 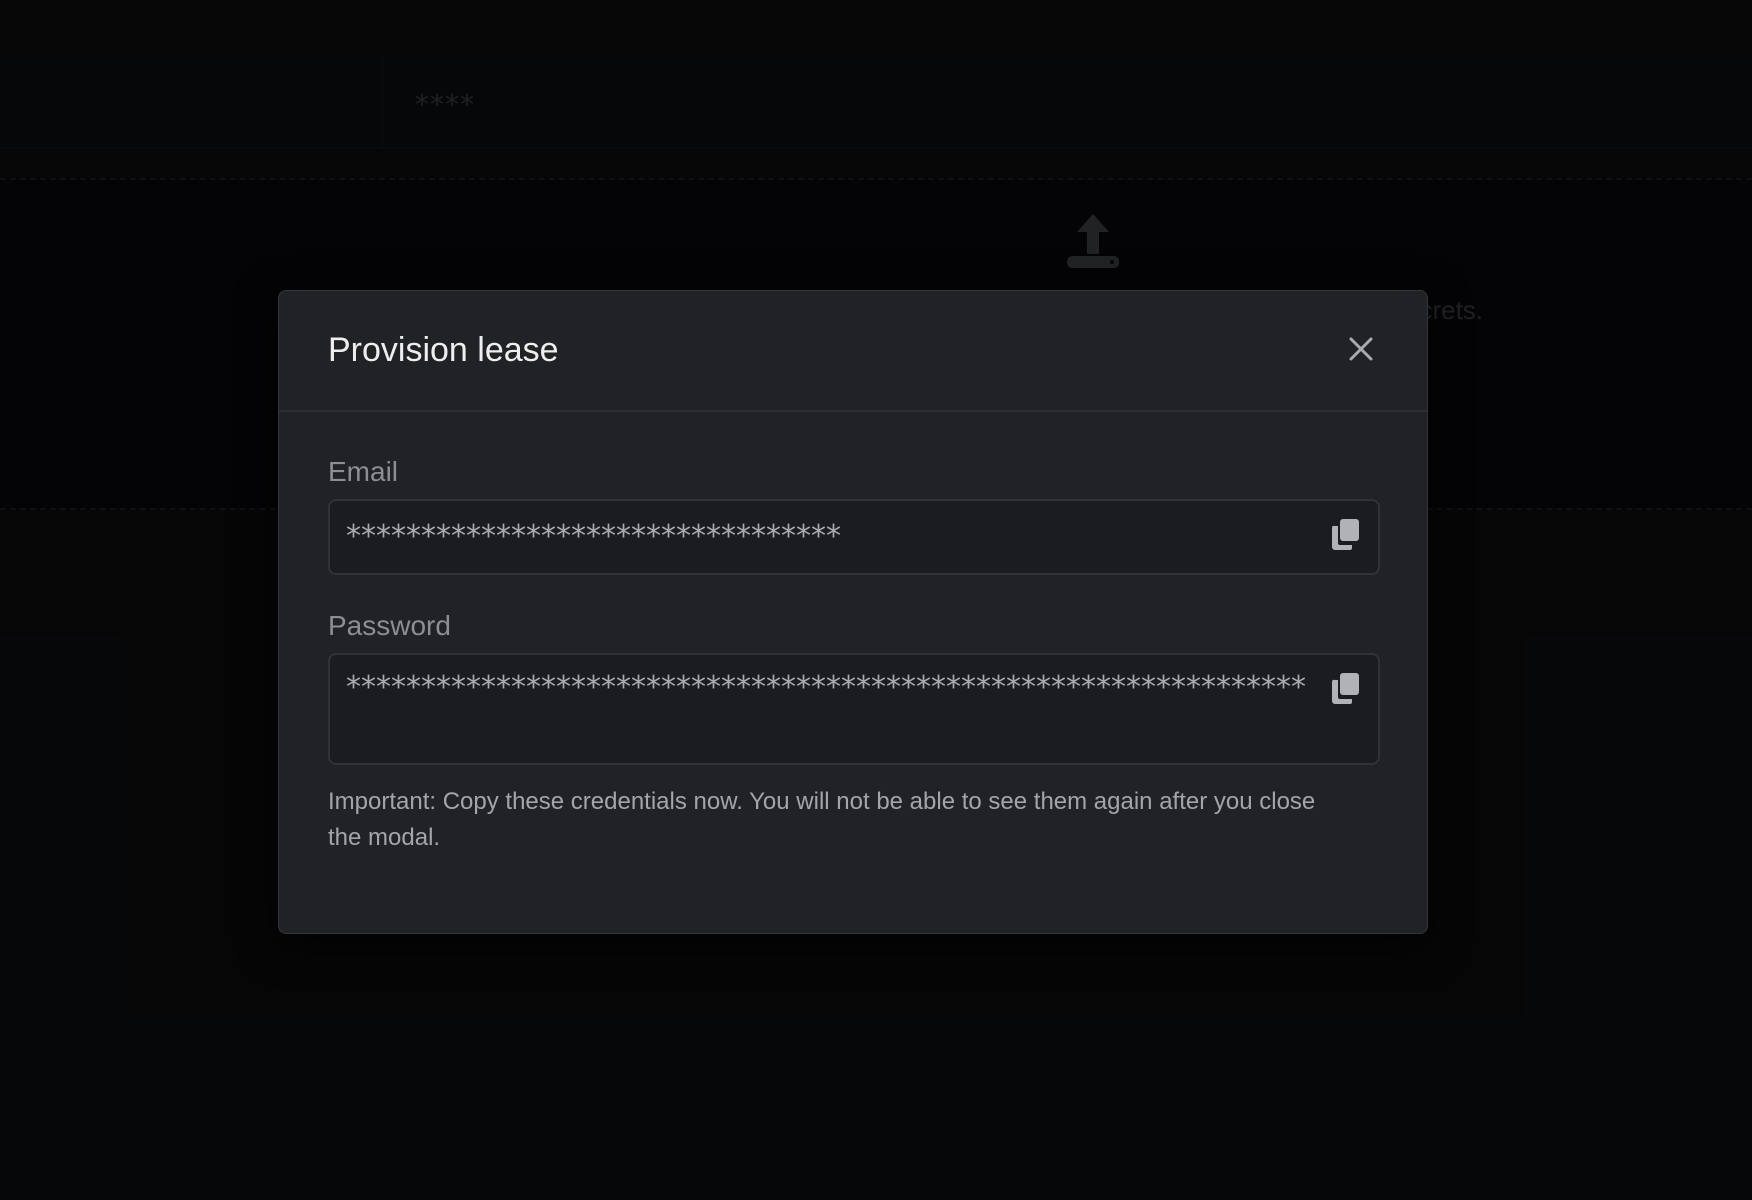 I want to click on modal-header: Provision lease, so click(x=853, y=351).